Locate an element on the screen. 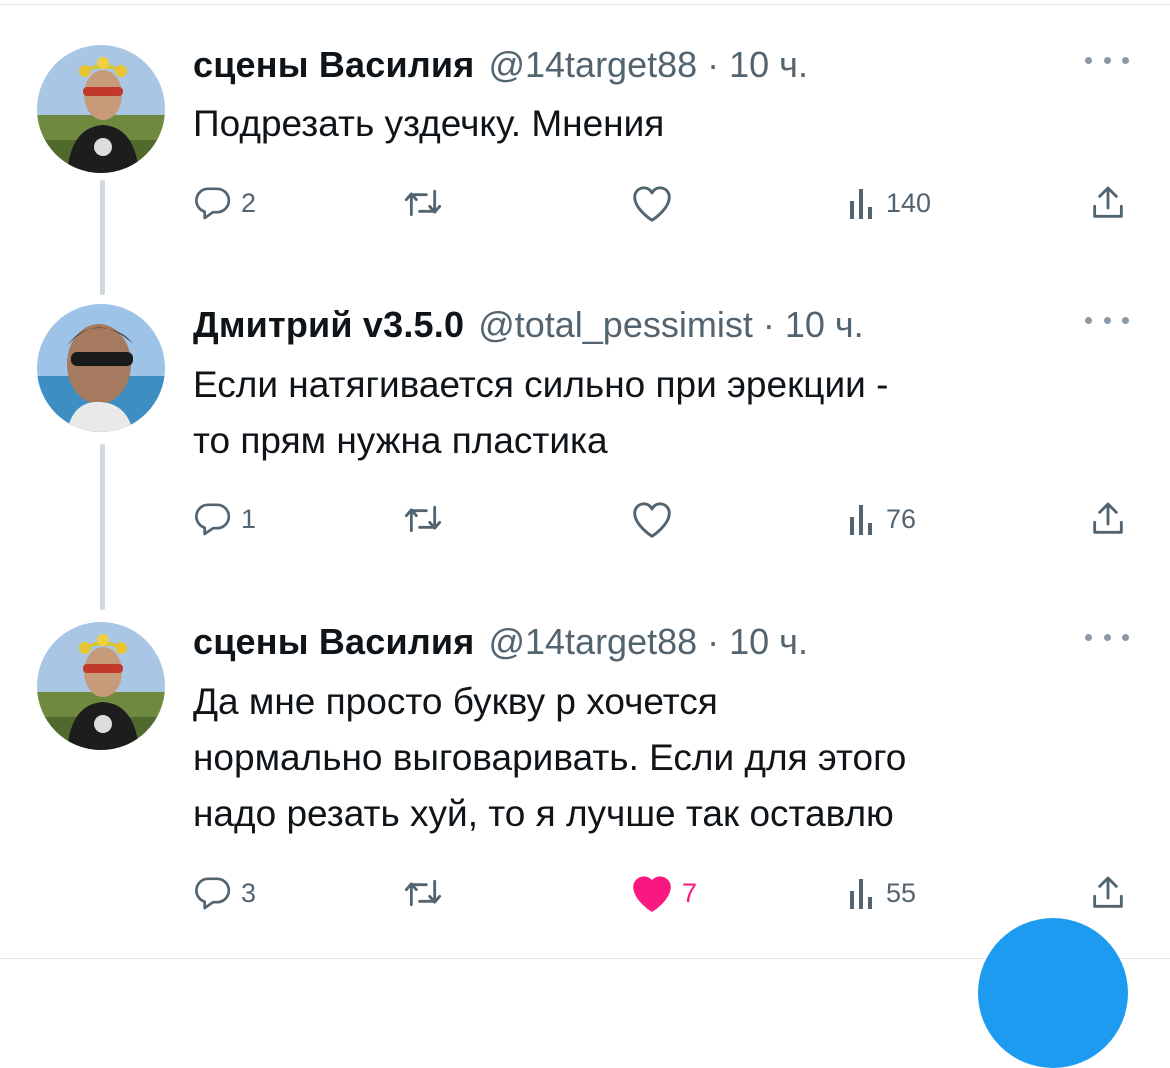  tweet-text: Подрезать уздечку. Мнения is located at coordinates (428, 124).